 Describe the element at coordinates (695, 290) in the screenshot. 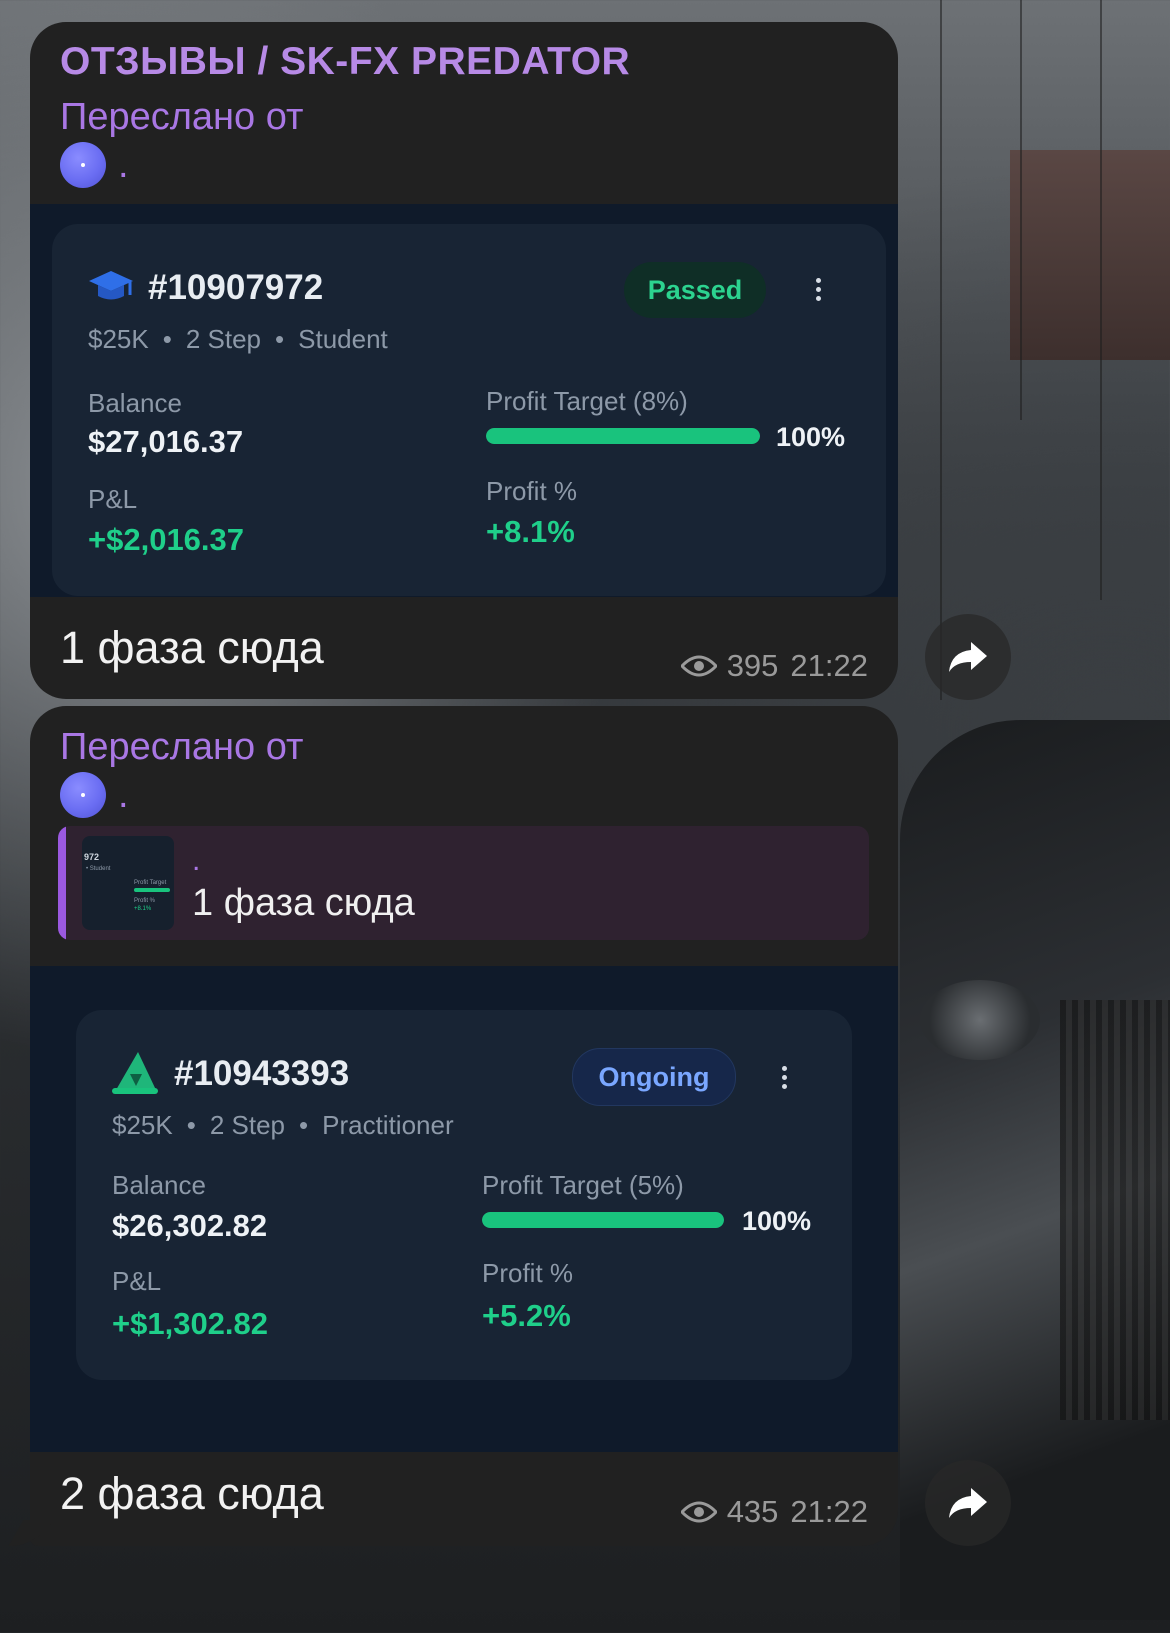

I see `status-badge: Passed` at that location.